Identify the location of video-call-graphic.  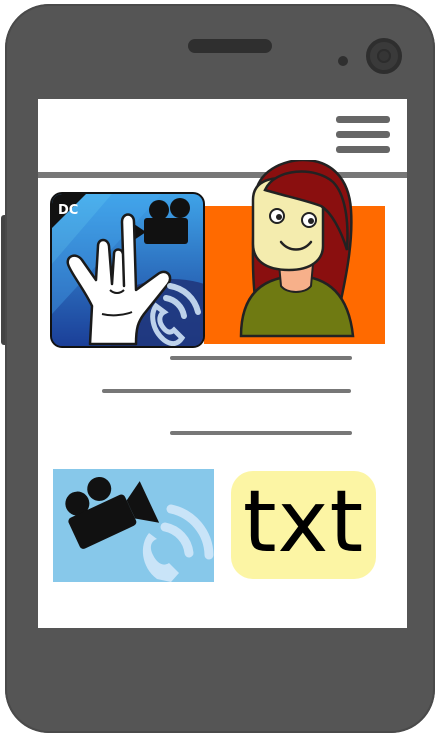
(139, 529).